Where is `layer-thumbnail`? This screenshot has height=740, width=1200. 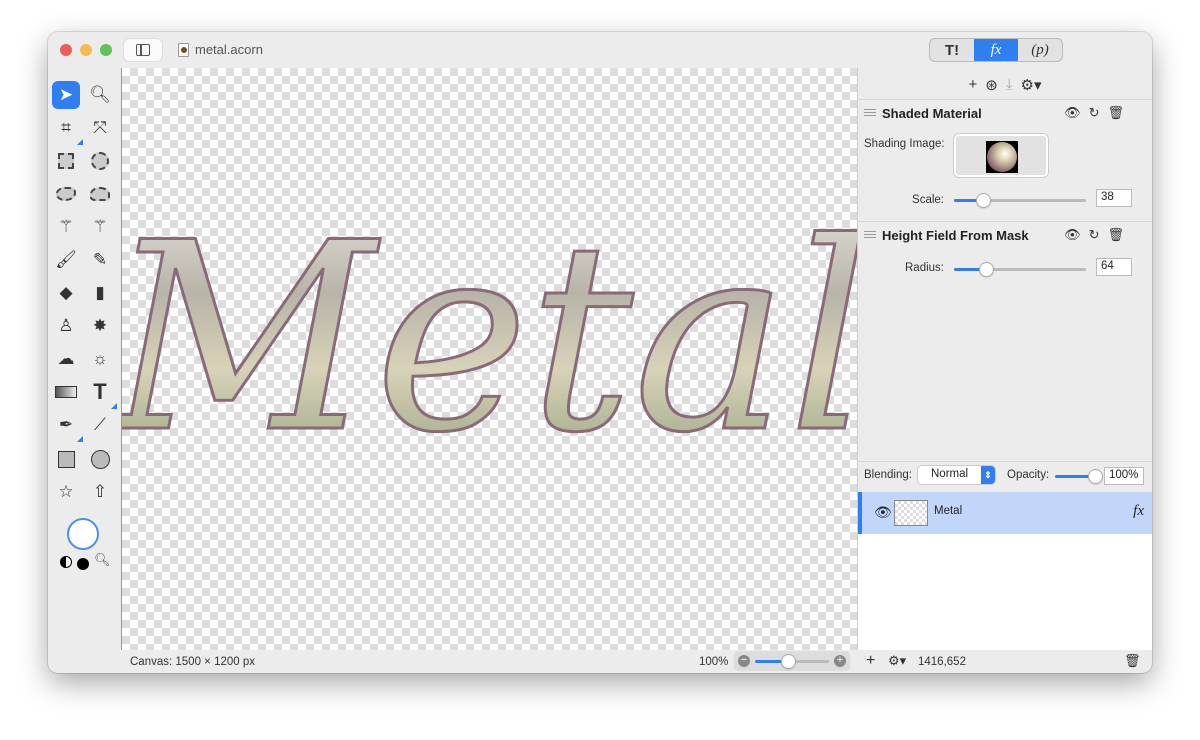
layer-thumbnail is located at coordinates (911, 513).